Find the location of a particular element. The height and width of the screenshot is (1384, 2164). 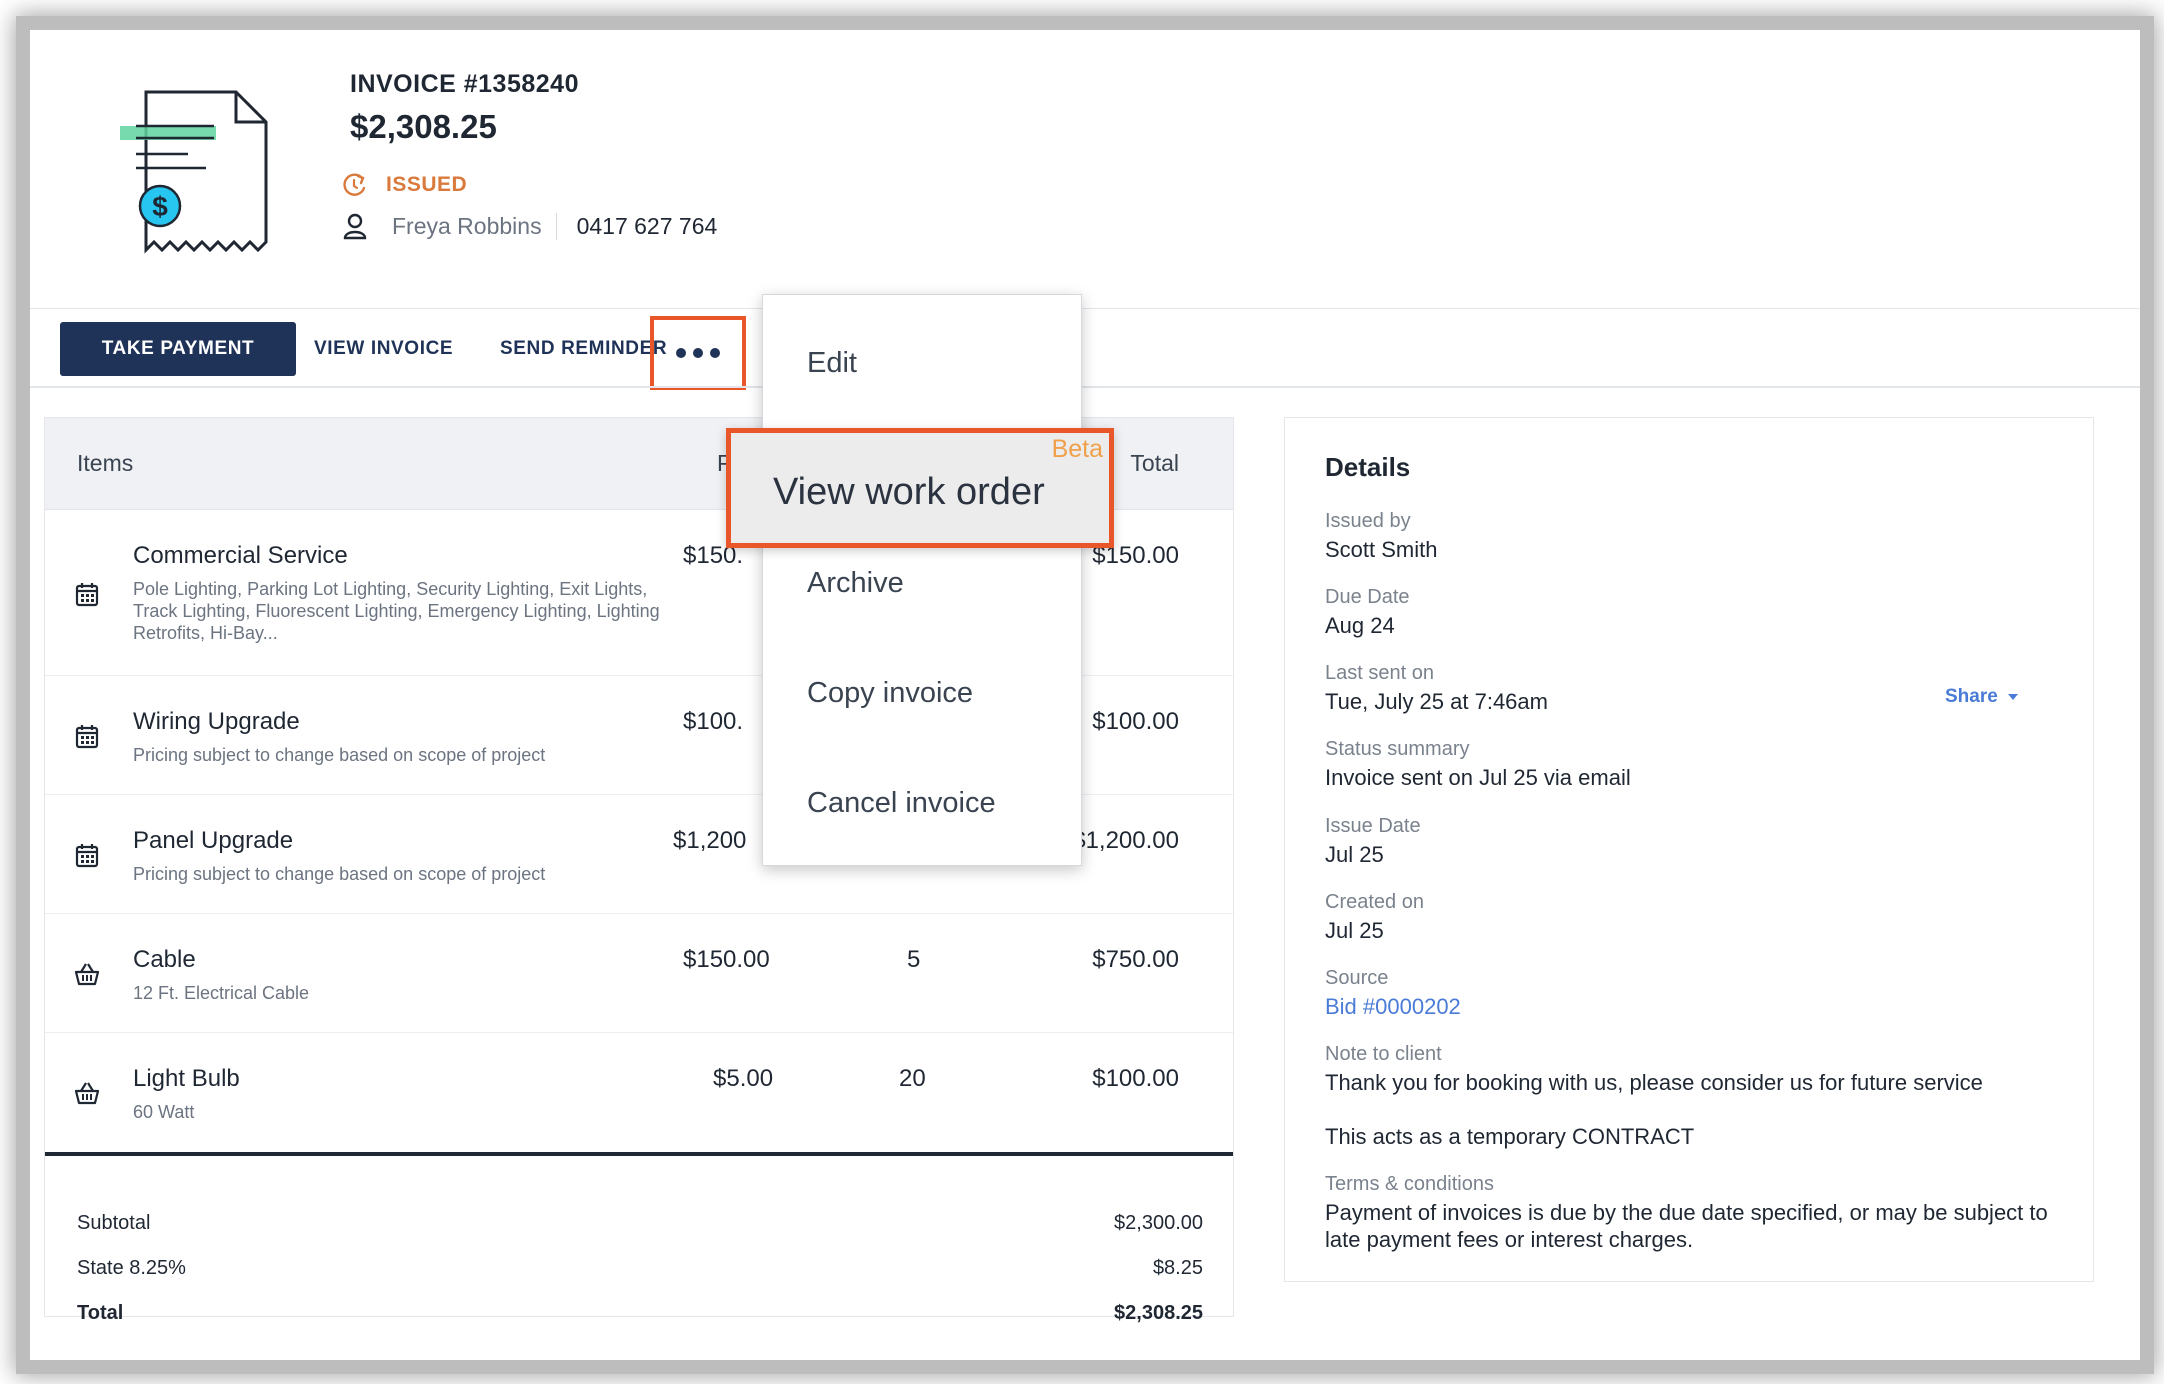

subtotal-value: $2,300.00 is located at coordinates (1158, 1223).